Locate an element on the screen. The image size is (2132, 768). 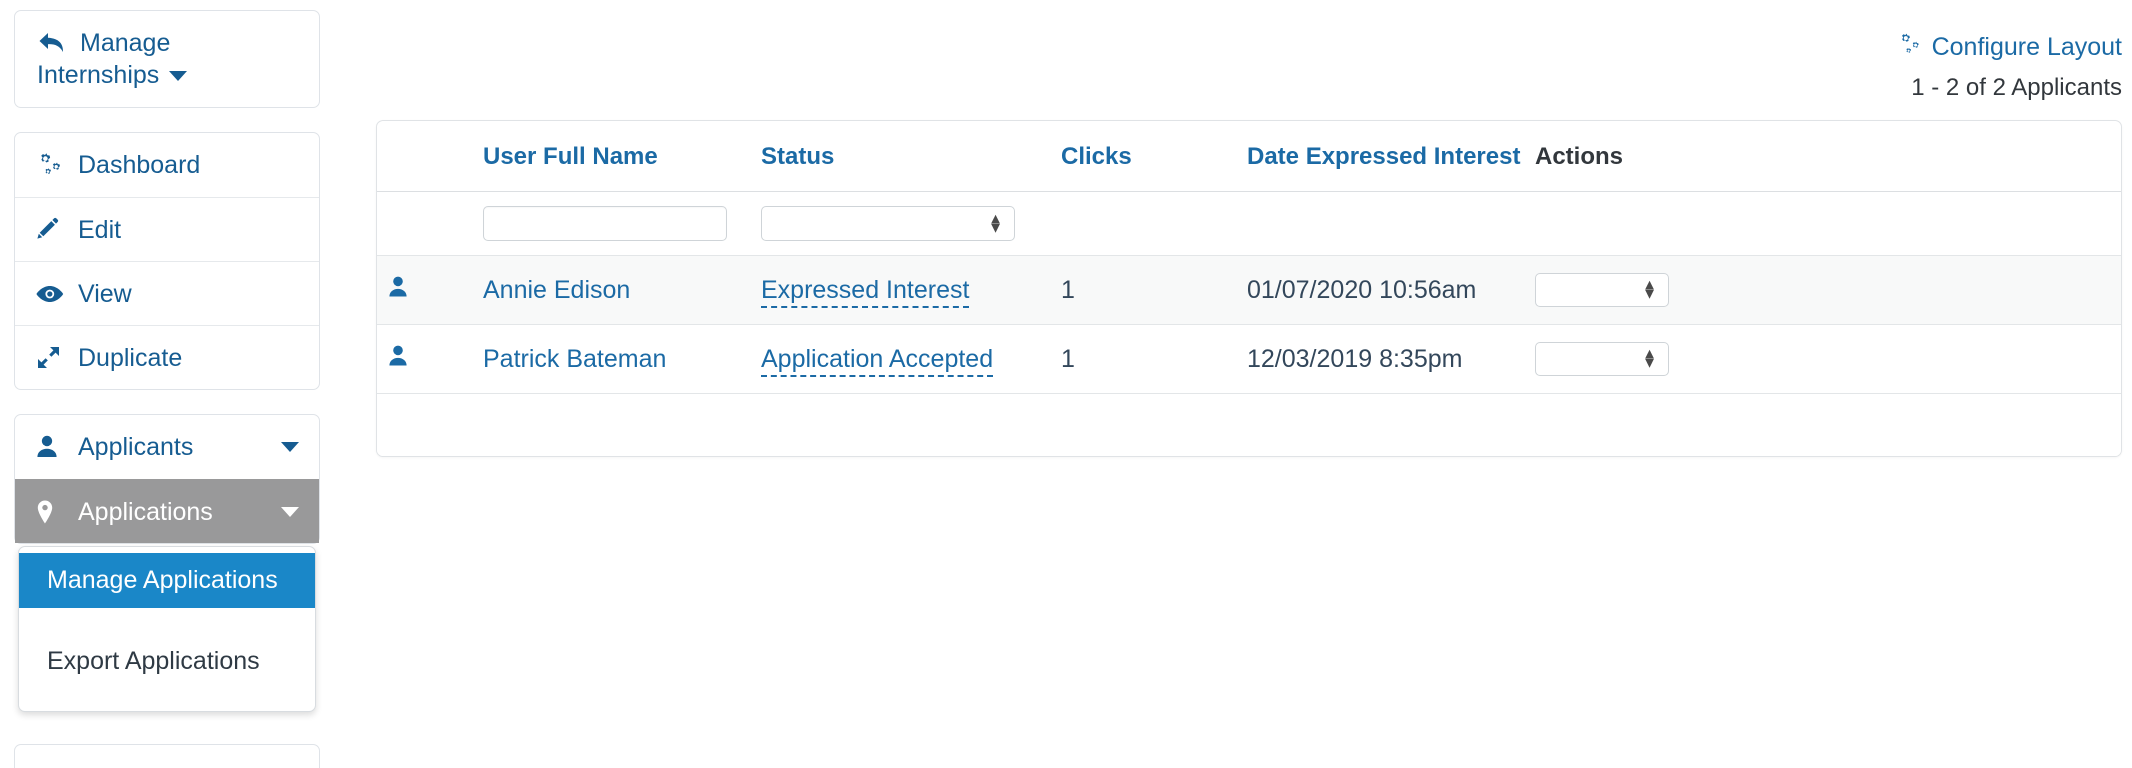
dropdown-item-export-applications-label: Export Applications is located at coordinates (153, 661).